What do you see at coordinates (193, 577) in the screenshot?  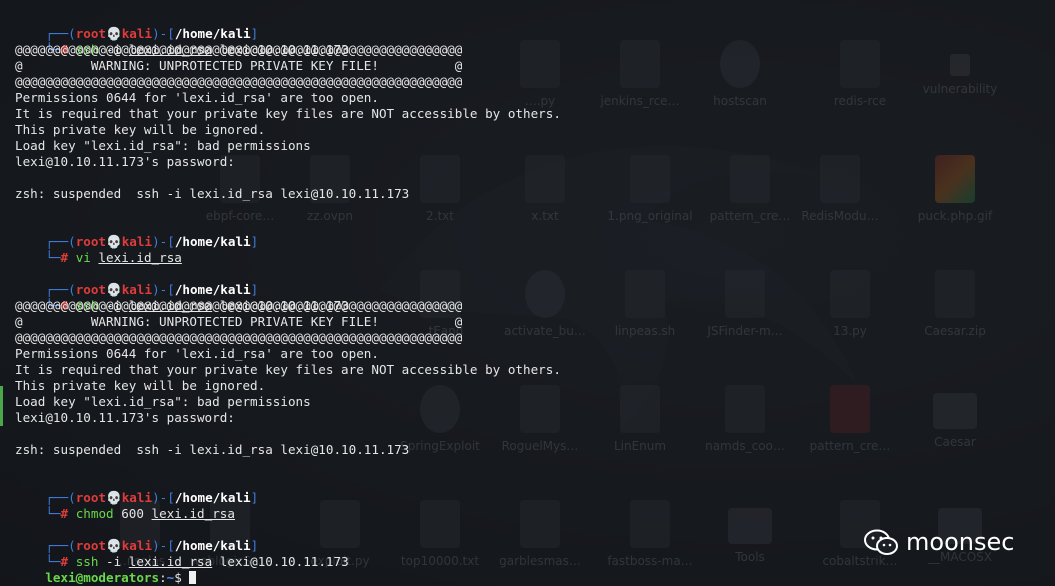 I see `text-cursor` at bounding box center [193, 577].